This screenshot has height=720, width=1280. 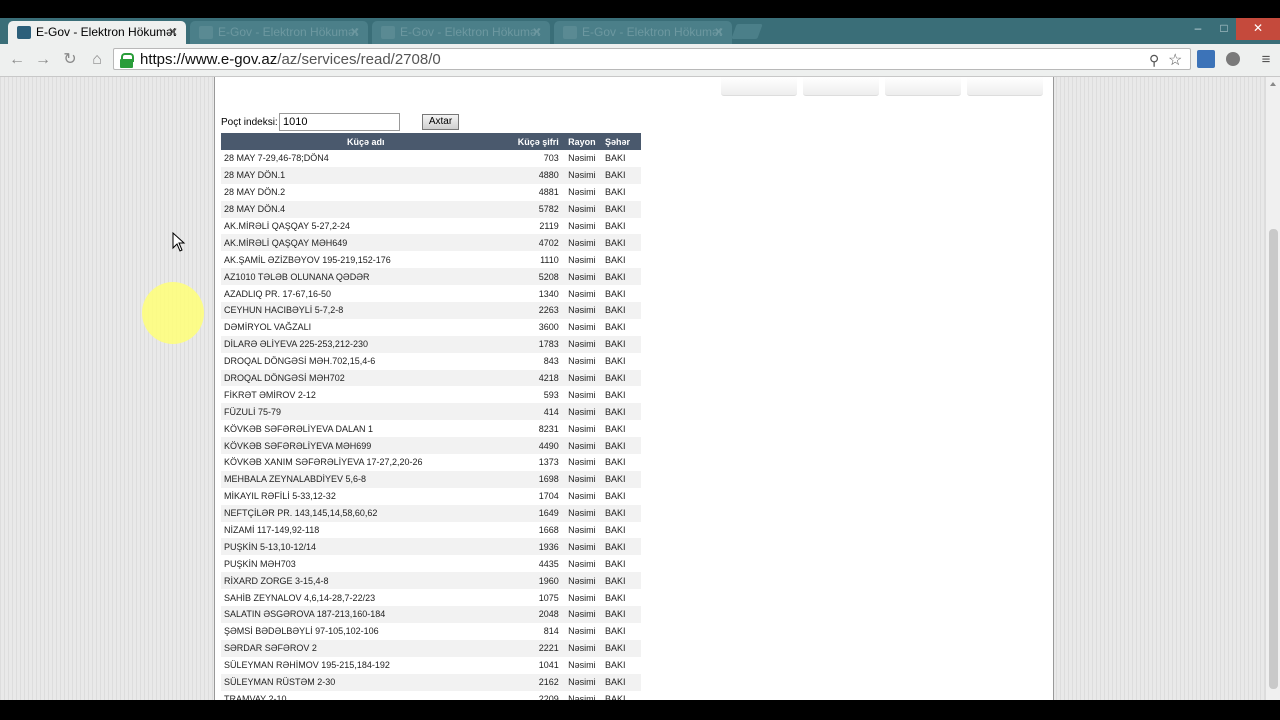 I want to click on postal-code-input, so click(x=339, y=122).